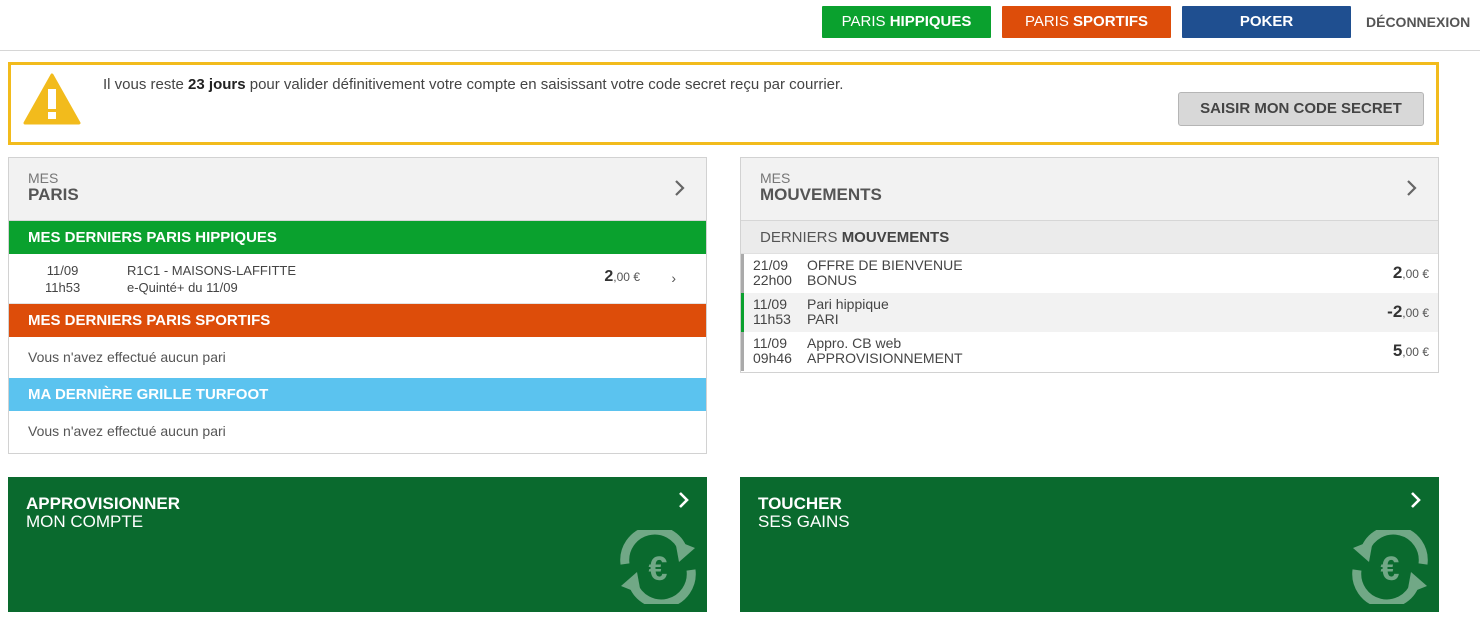  What do you see at coordinates (357, 320) in the screenshot?
I see `sportifs-section-title: MES DERNIERS PARIS SPORTIFS` at bounding box center [357, 320].